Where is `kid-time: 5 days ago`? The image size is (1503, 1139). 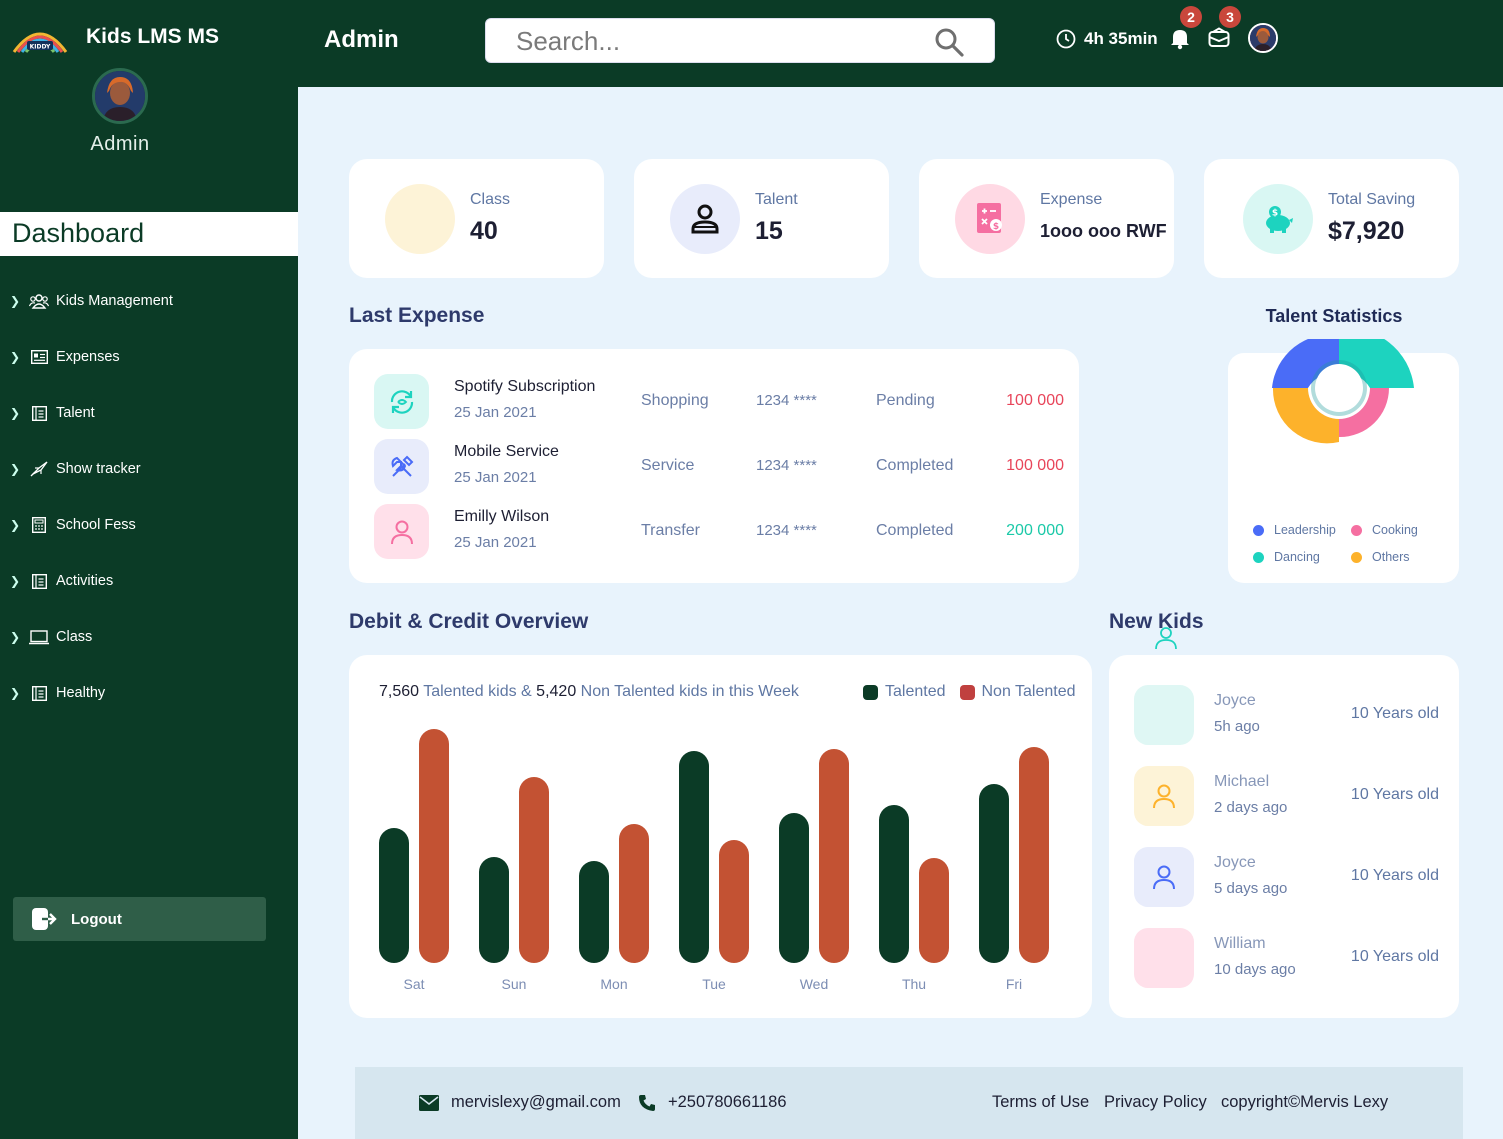
kid-time: 5 days ago is located at coordinates (1251, 888).